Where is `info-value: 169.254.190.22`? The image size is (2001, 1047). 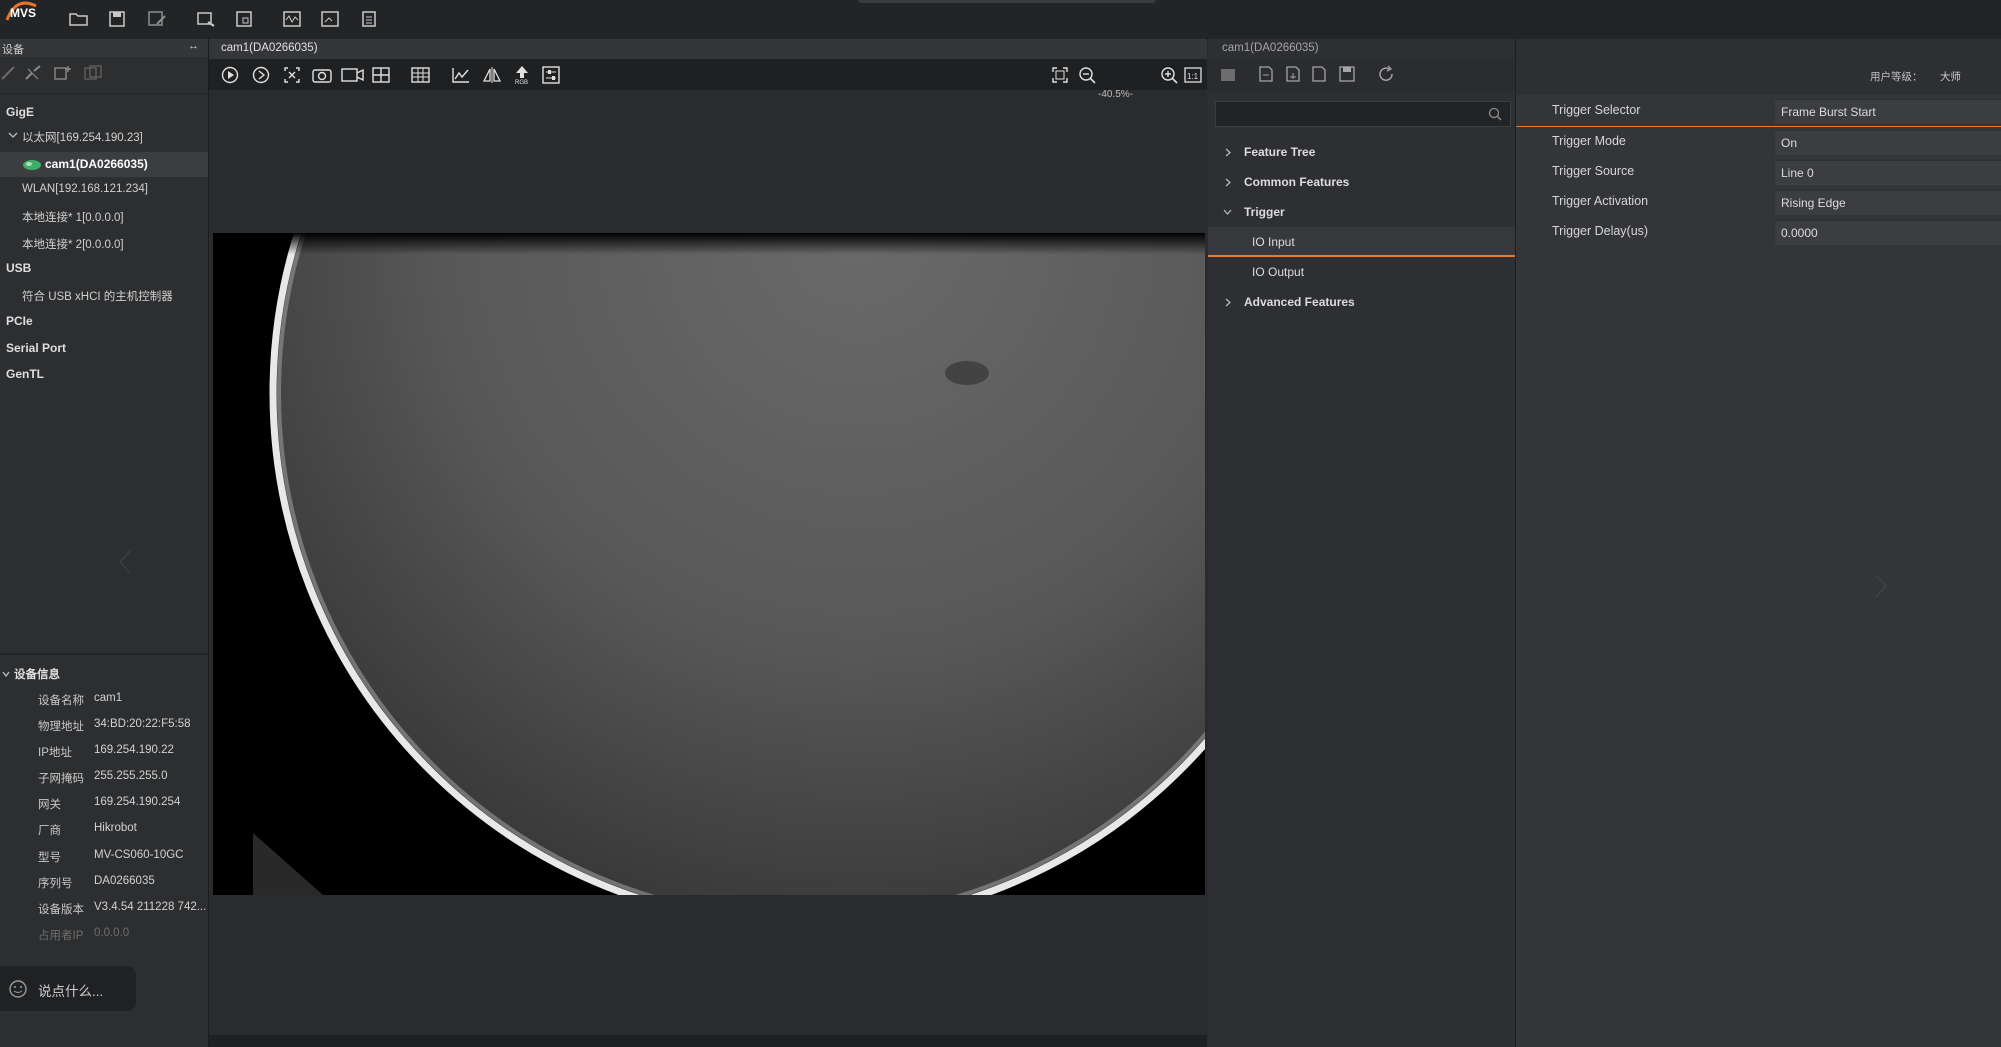
info-value: 169.254.190.22 is located at coordinates (134, 750).